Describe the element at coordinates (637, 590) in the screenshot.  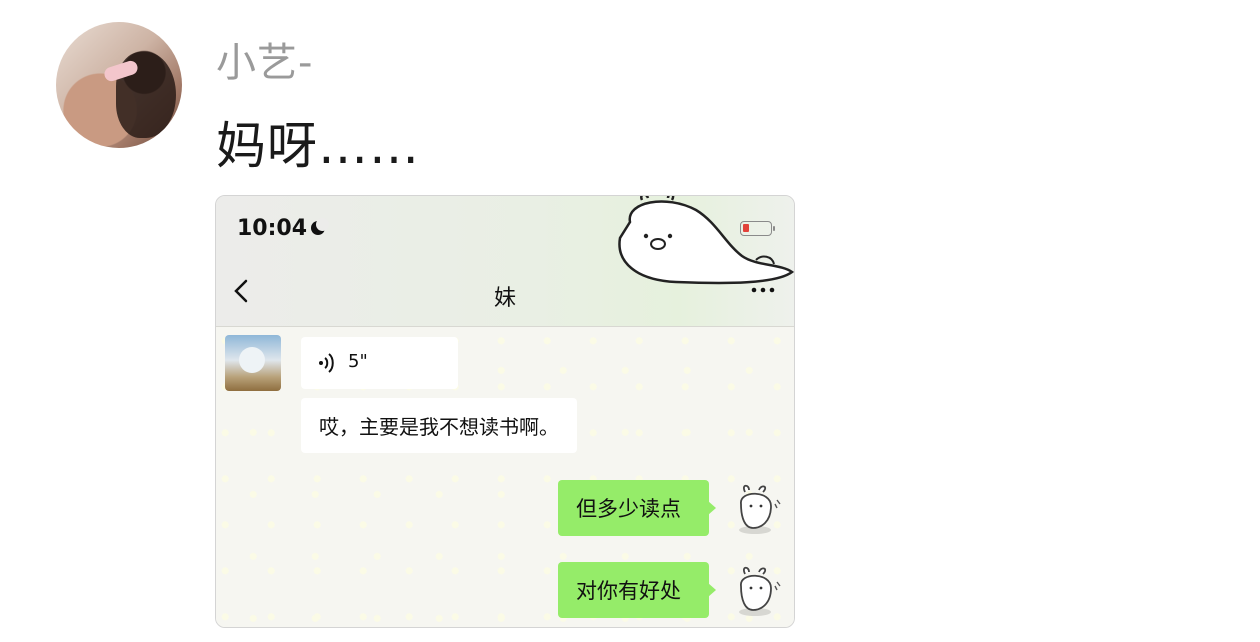
I see `my-text-bubble: 对你有好处` at that location.